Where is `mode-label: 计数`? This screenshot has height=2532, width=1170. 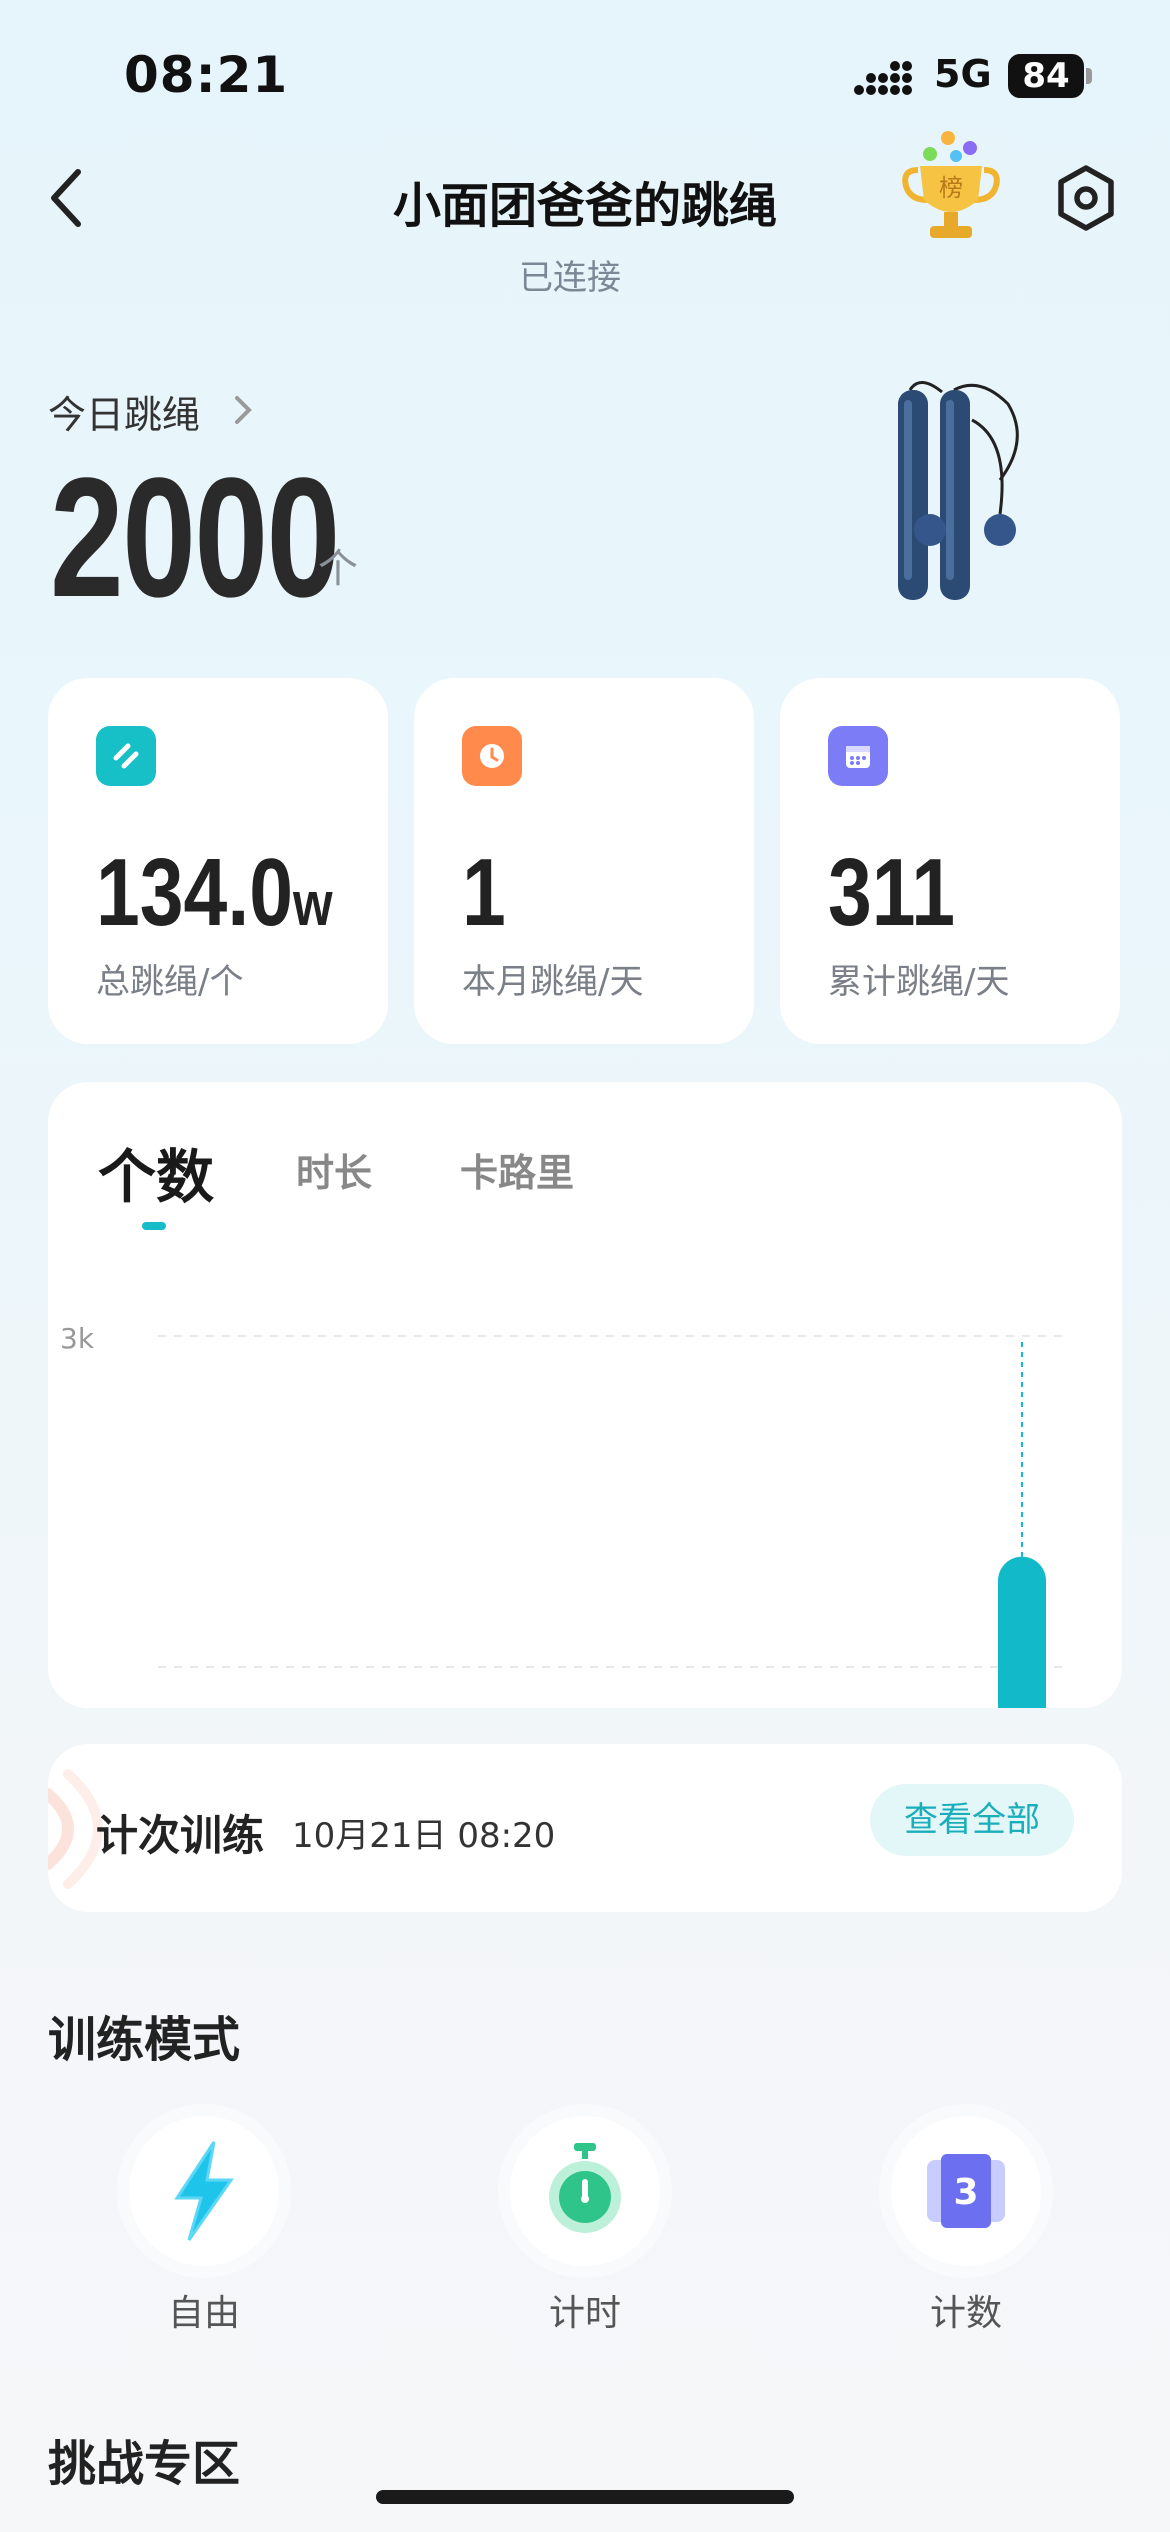 mode-label: 计数 is located at coordinates (965, 2313).